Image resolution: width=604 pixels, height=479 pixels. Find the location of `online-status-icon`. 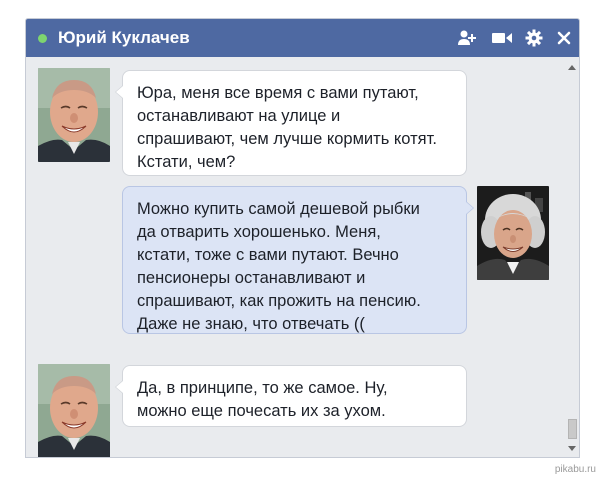

online-status-icon is located at coordinates (42, 38).